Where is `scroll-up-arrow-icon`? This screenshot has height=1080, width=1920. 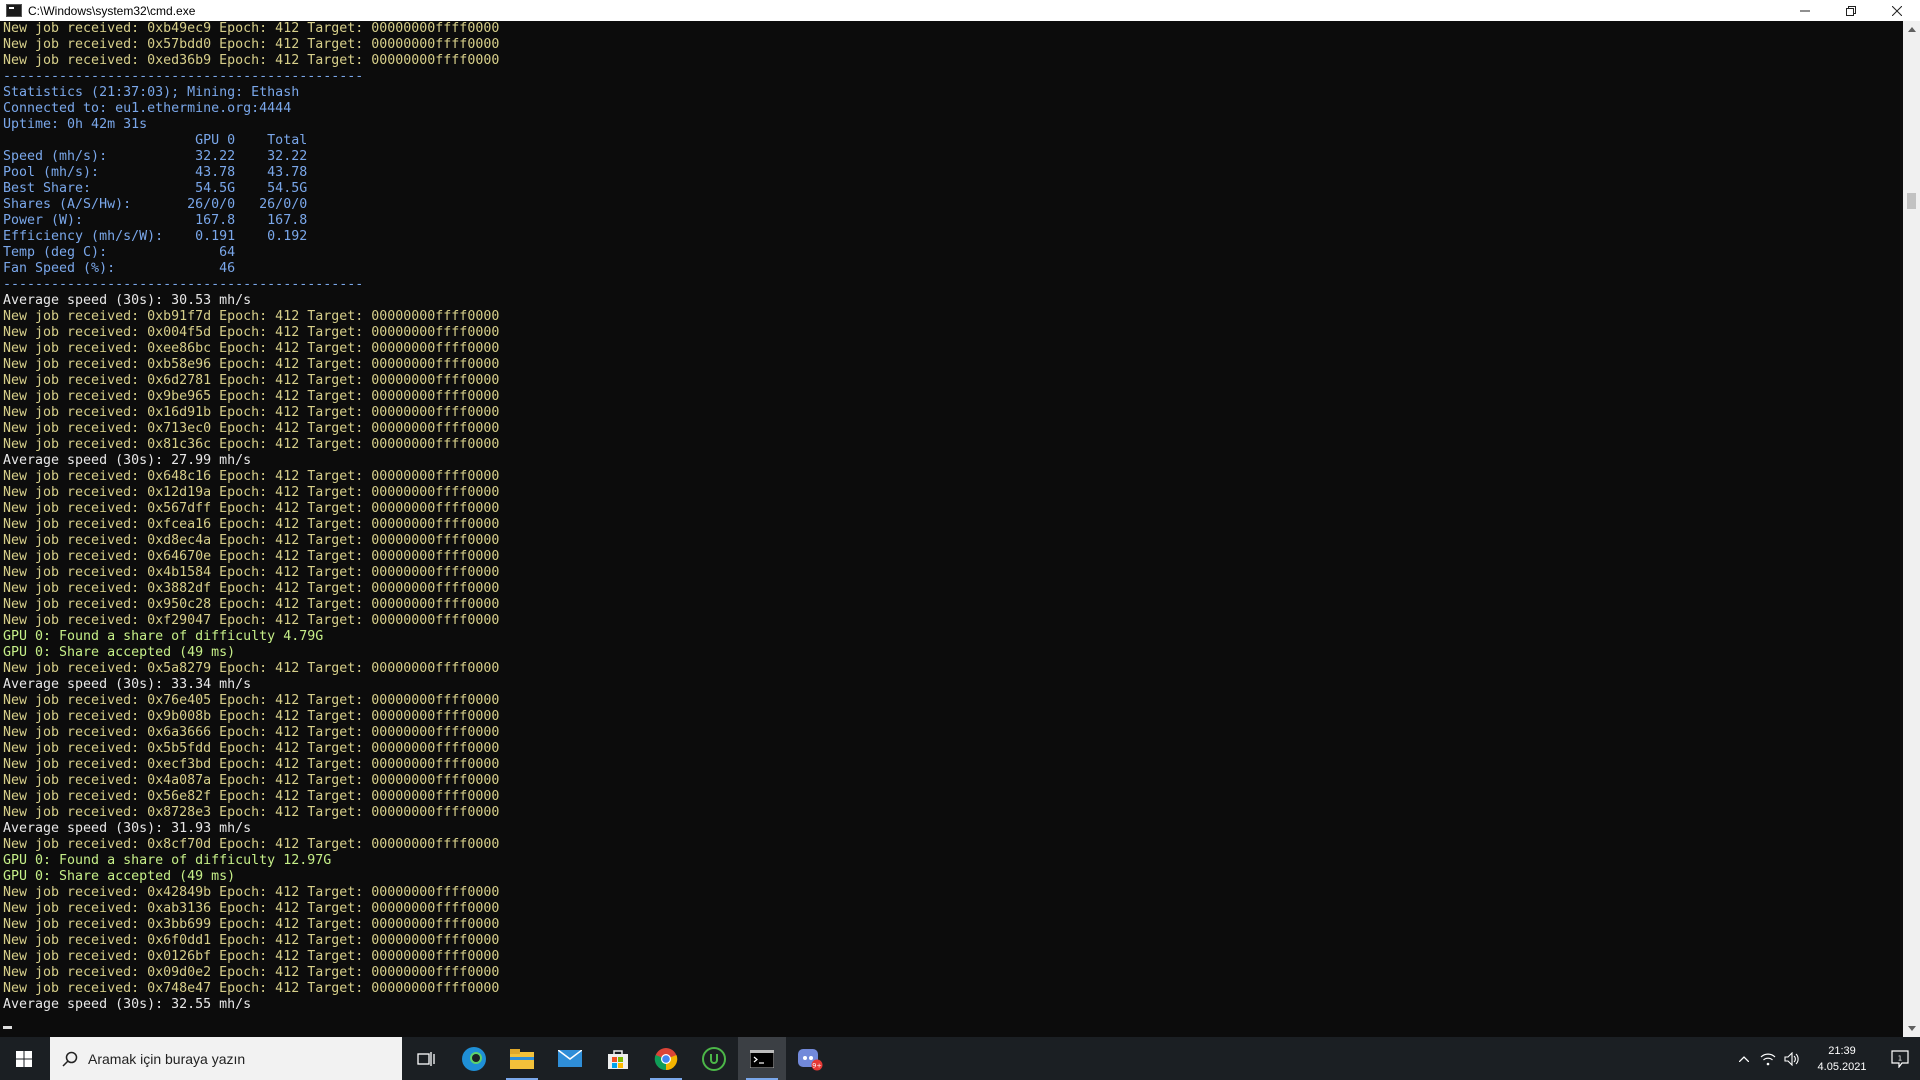 scroll-up-arrow-icon is located at coordinates (1911, 29).